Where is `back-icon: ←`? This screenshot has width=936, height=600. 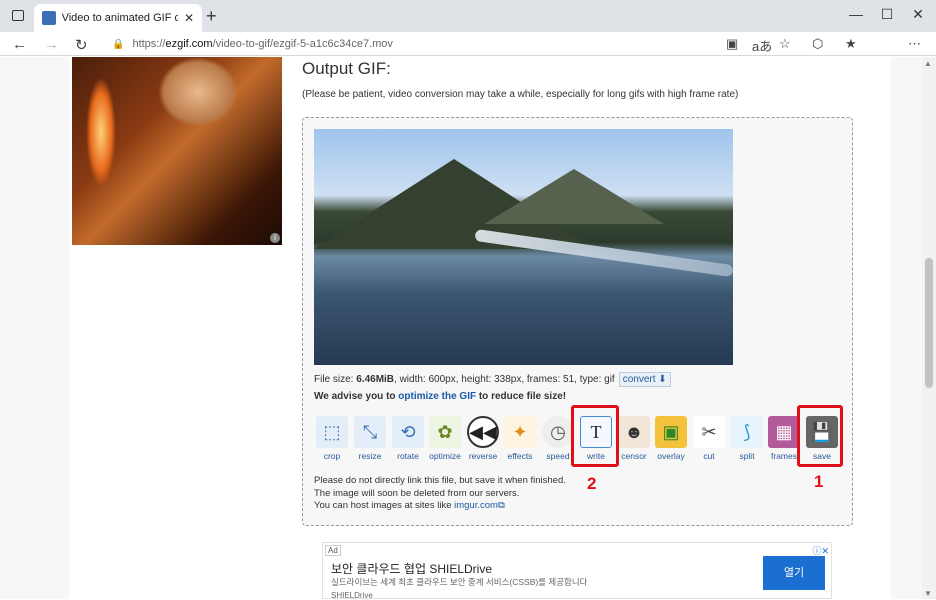 back-icon: ← is located at coordinates (19, 44).